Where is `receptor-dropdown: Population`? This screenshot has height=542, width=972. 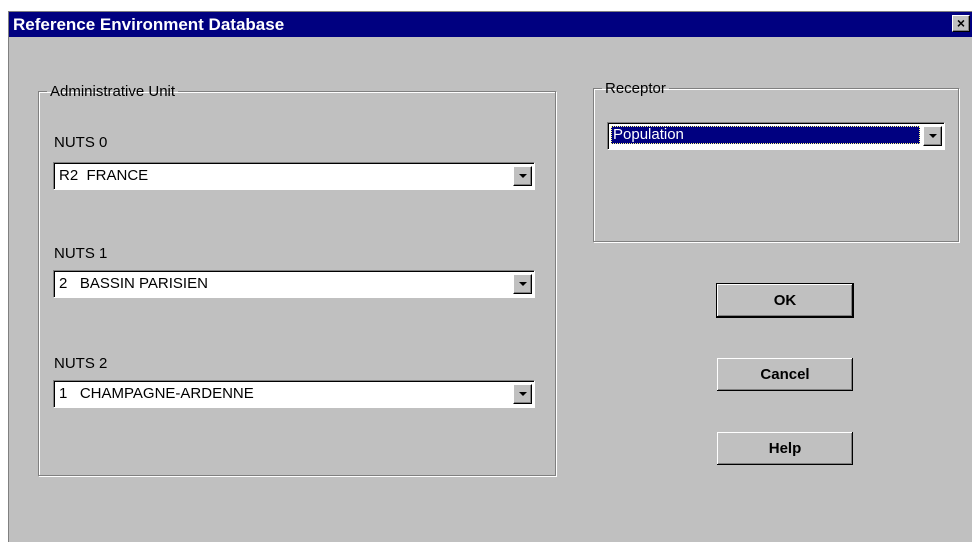 receptor-dropdown: Population is located at coordinates (776, 136).